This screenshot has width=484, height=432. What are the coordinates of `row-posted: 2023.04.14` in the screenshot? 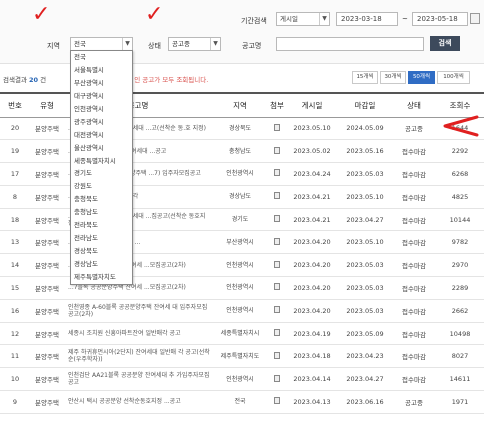 It's located at (312, 379).